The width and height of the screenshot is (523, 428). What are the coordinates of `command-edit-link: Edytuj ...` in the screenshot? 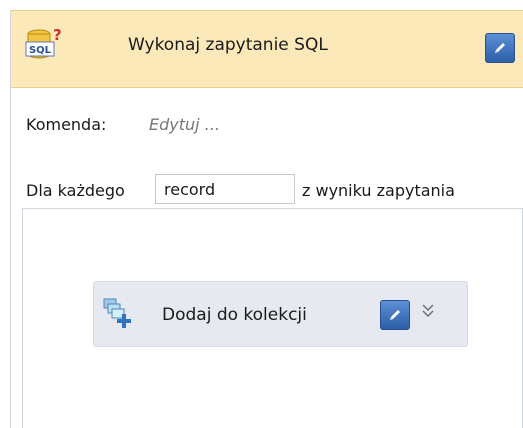 It's located at (184, 124).